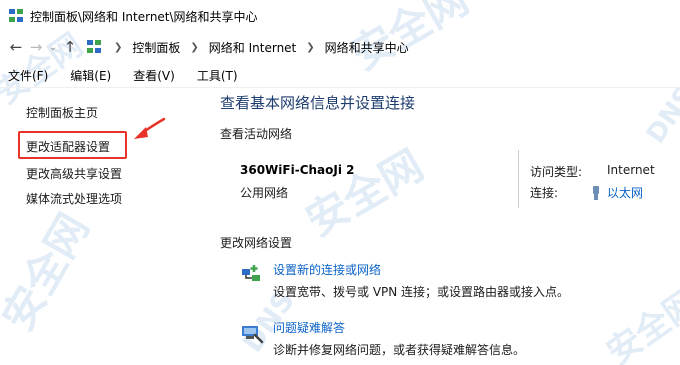  Describe the element at coordinates (144, 16) in the screenshot. I see `window-title: 控制面板\网络和 Internet\网络和共享中心` at that location.